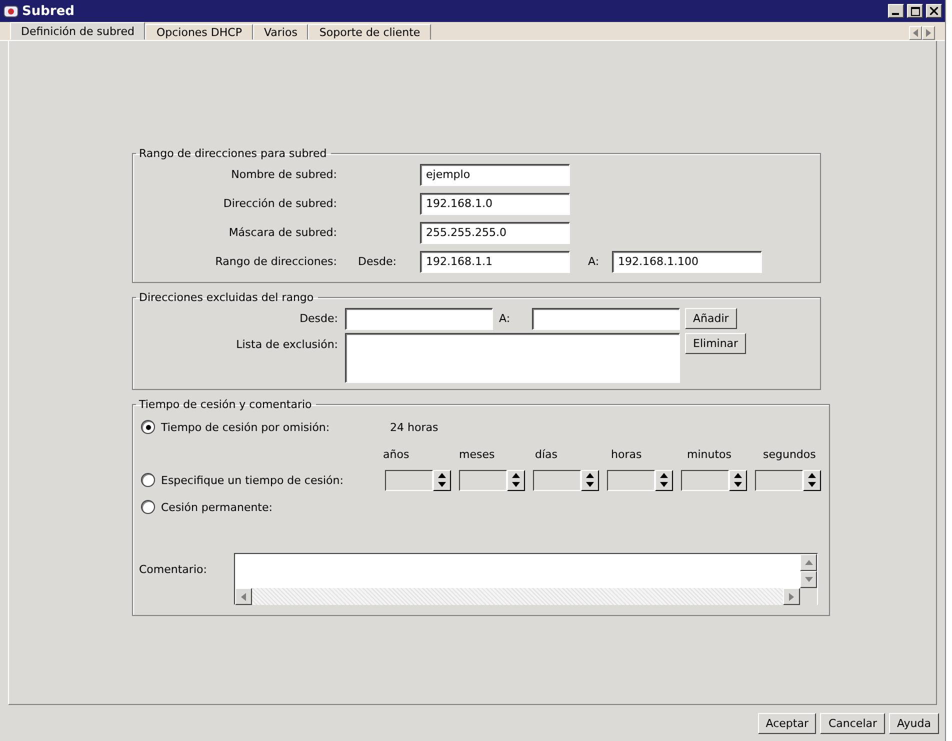 The height and width of the screenshot is (741, 952). What do you see at coordinates (789, 454) in the screenshot?
I see `unit-label: segundos` at bounding box center [789, 454].